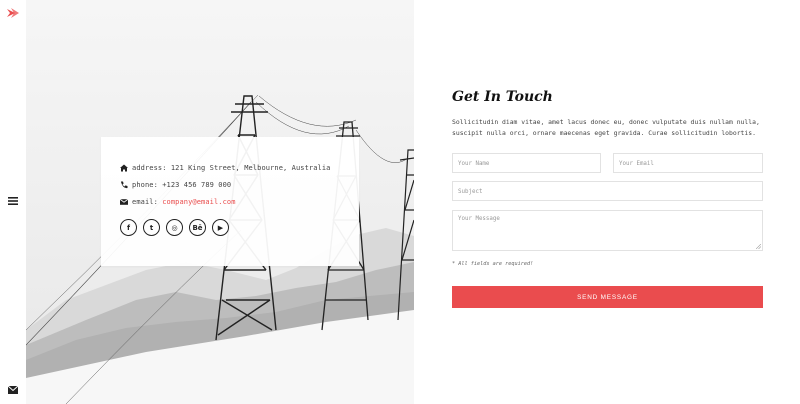 The image size is (800, 404). Describe the element at coordinates (607, 230) in the screenshot. I see `message-textarea: Your Message` at that location.